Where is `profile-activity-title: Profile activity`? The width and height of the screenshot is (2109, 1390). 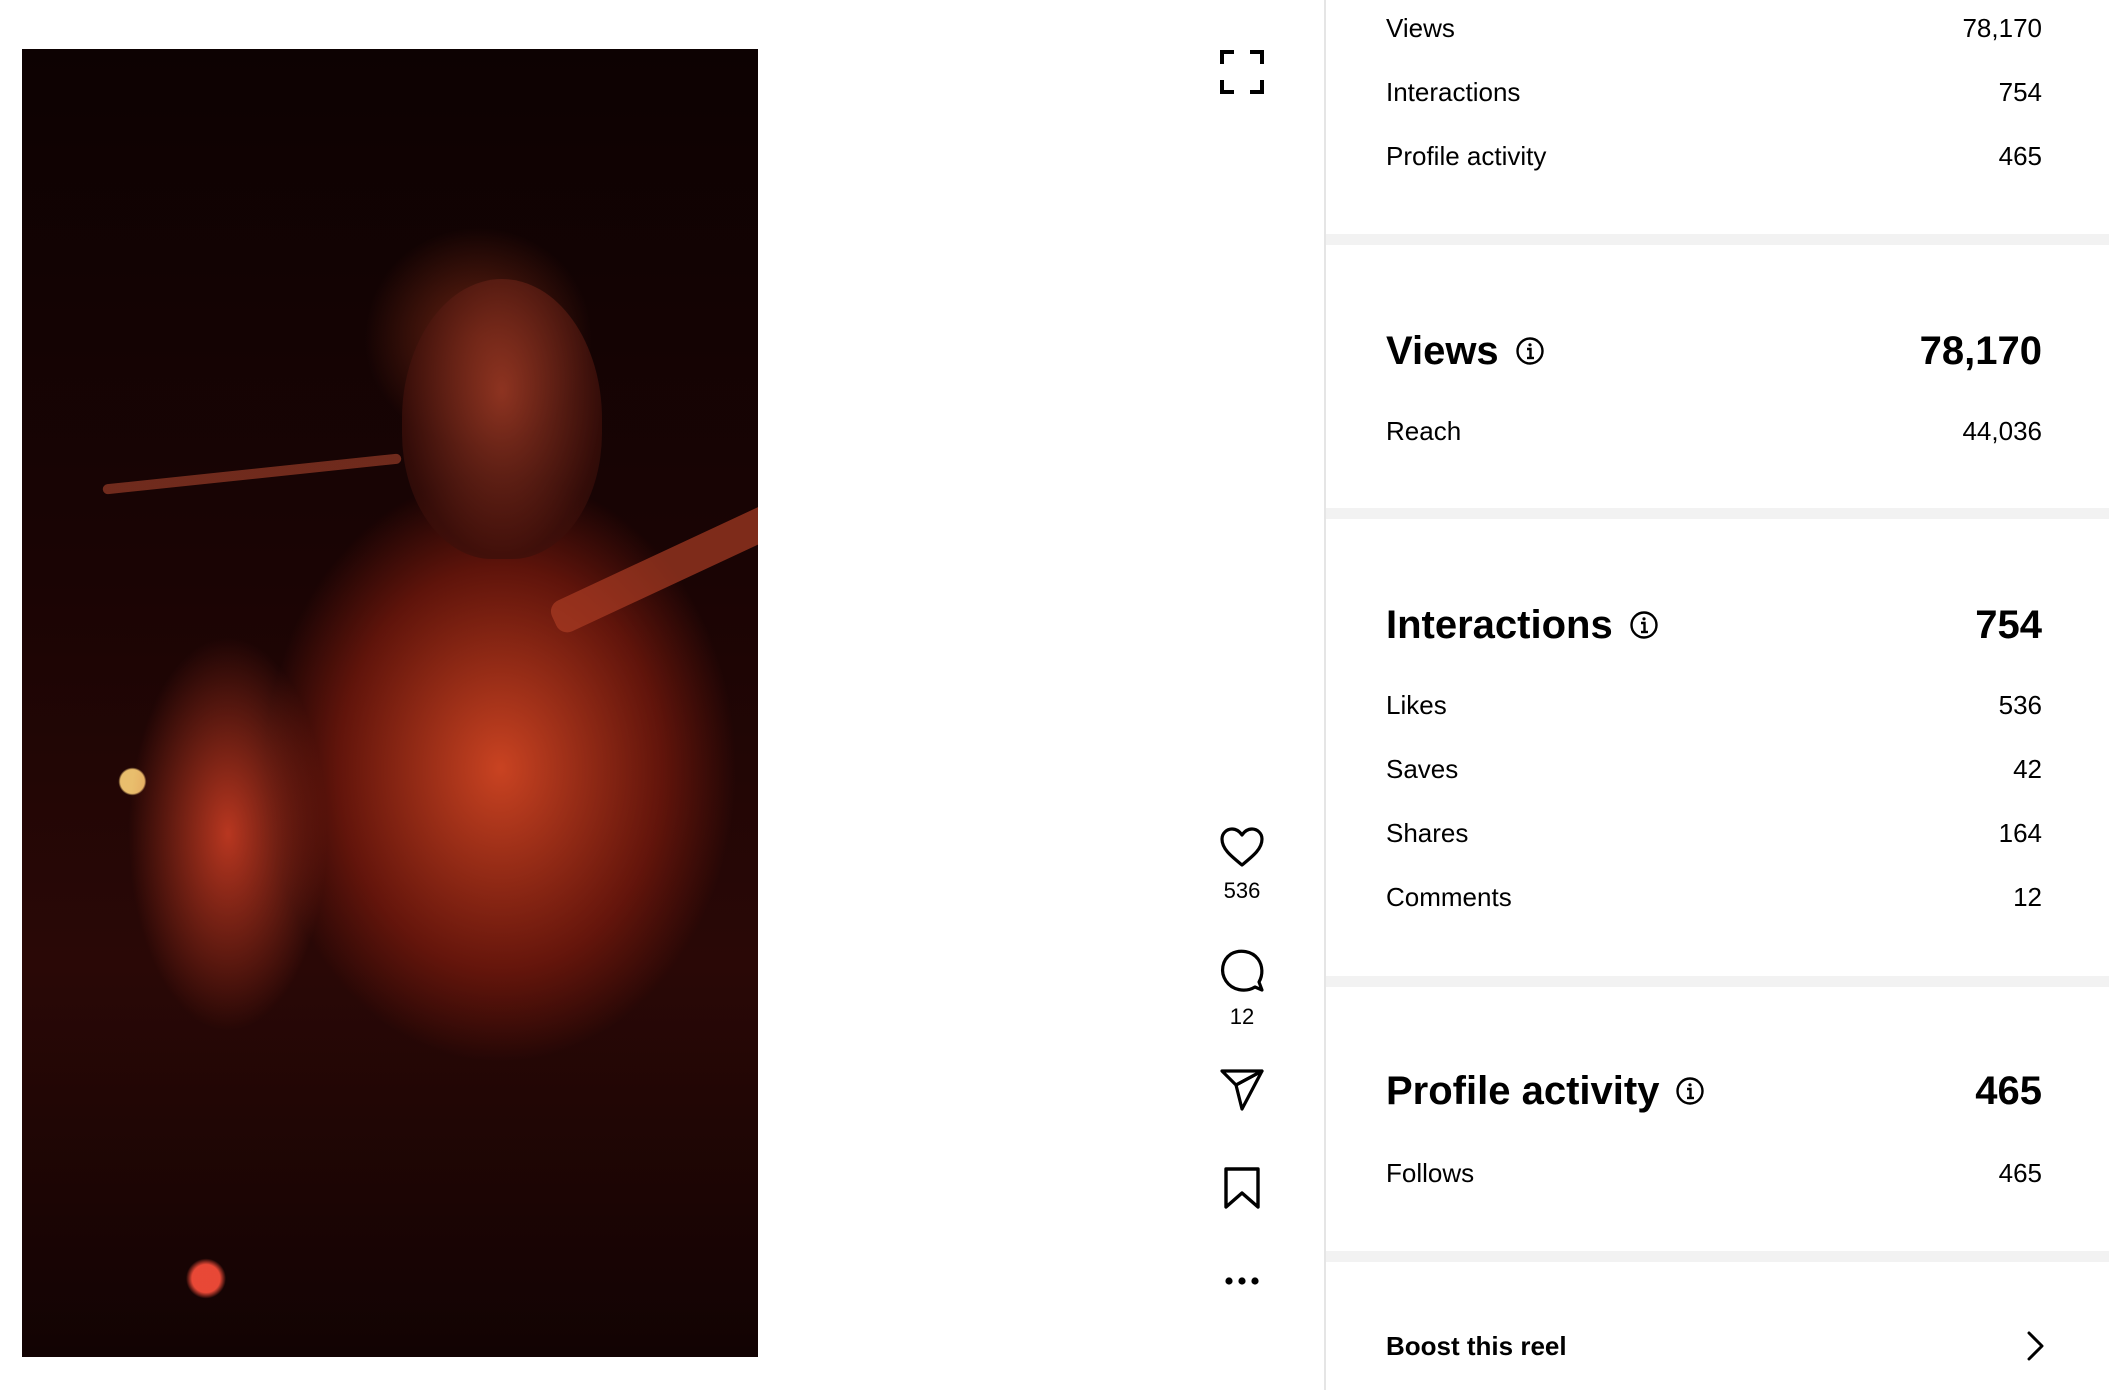 profile-activity-title: Profile activity is located at coordinates (1523, 1090).